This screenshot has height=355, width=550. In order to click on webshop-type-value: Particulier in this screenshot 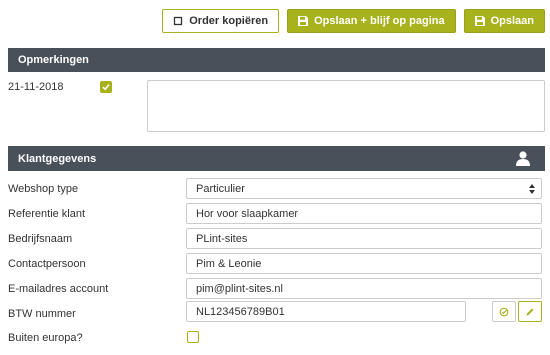, I will do `click(220, 188)`.